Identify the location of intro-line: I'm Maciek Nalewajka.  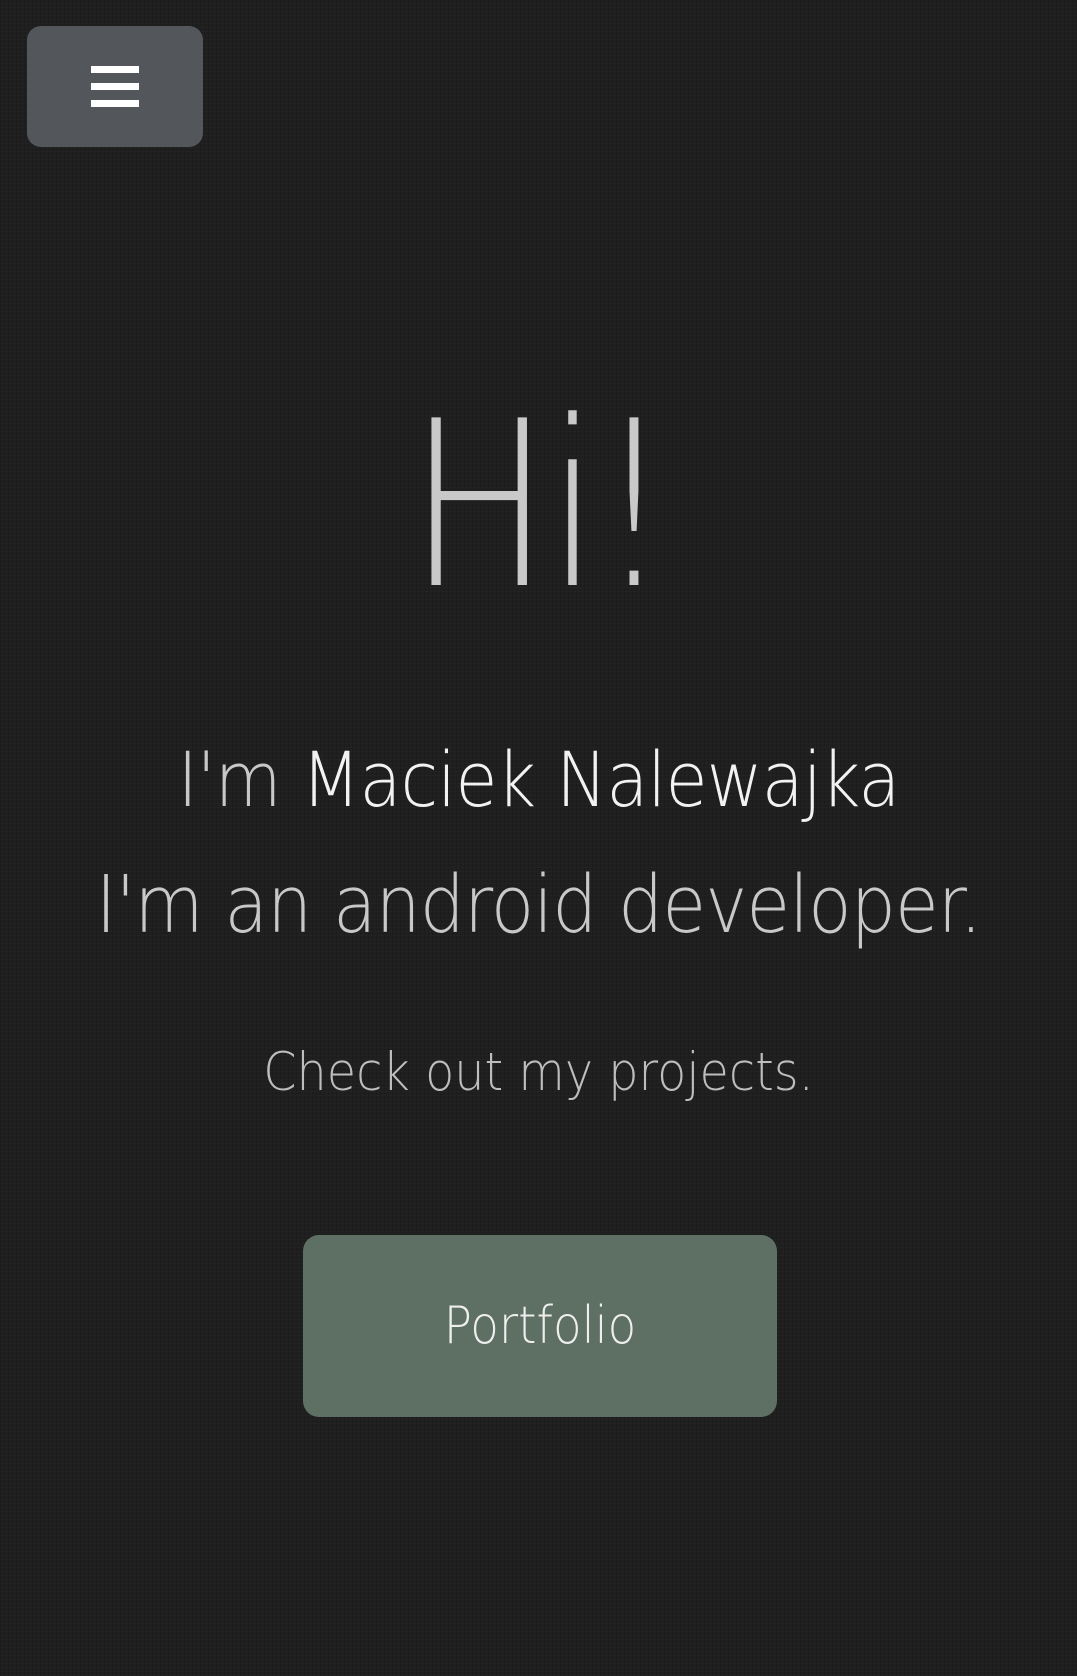
(538, 780).